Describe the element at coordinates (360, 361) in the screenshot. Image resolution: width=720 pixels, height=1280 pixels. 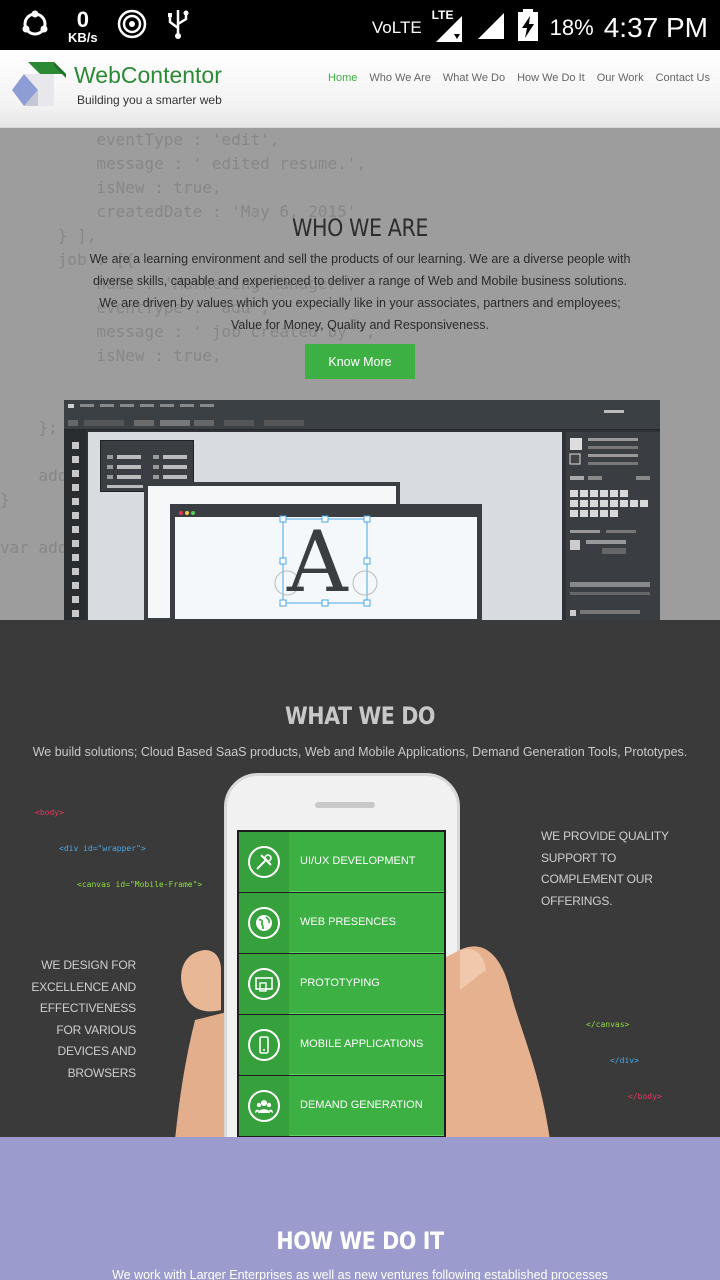
I see `know-more-button: Know More` at that location.